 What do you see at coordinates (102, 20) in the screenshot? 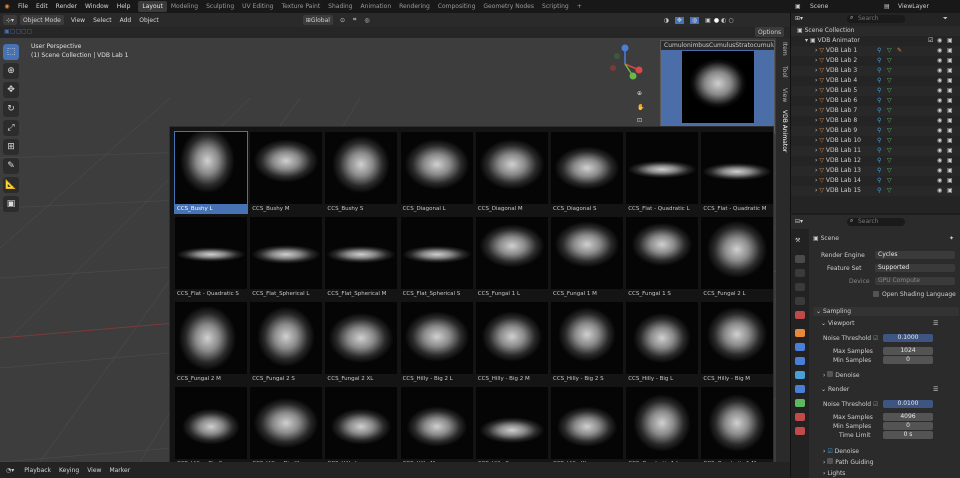
I see `menu-select: Select` at bounding box center [102, 20].